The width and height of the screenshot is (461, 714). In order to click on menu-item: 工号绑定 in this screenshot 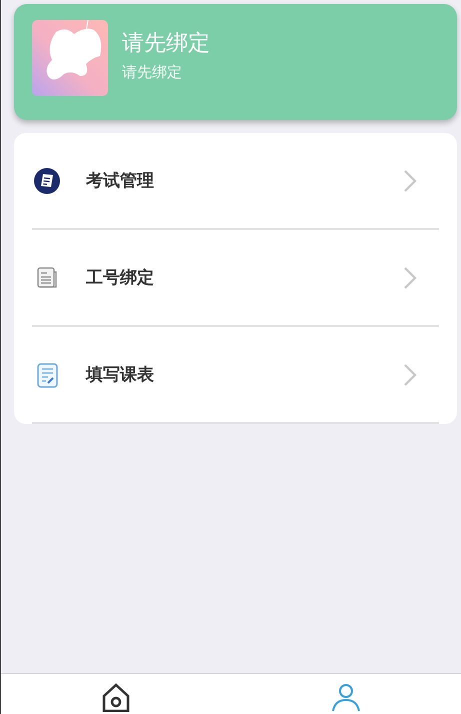, I will do `click(235, 278)`.